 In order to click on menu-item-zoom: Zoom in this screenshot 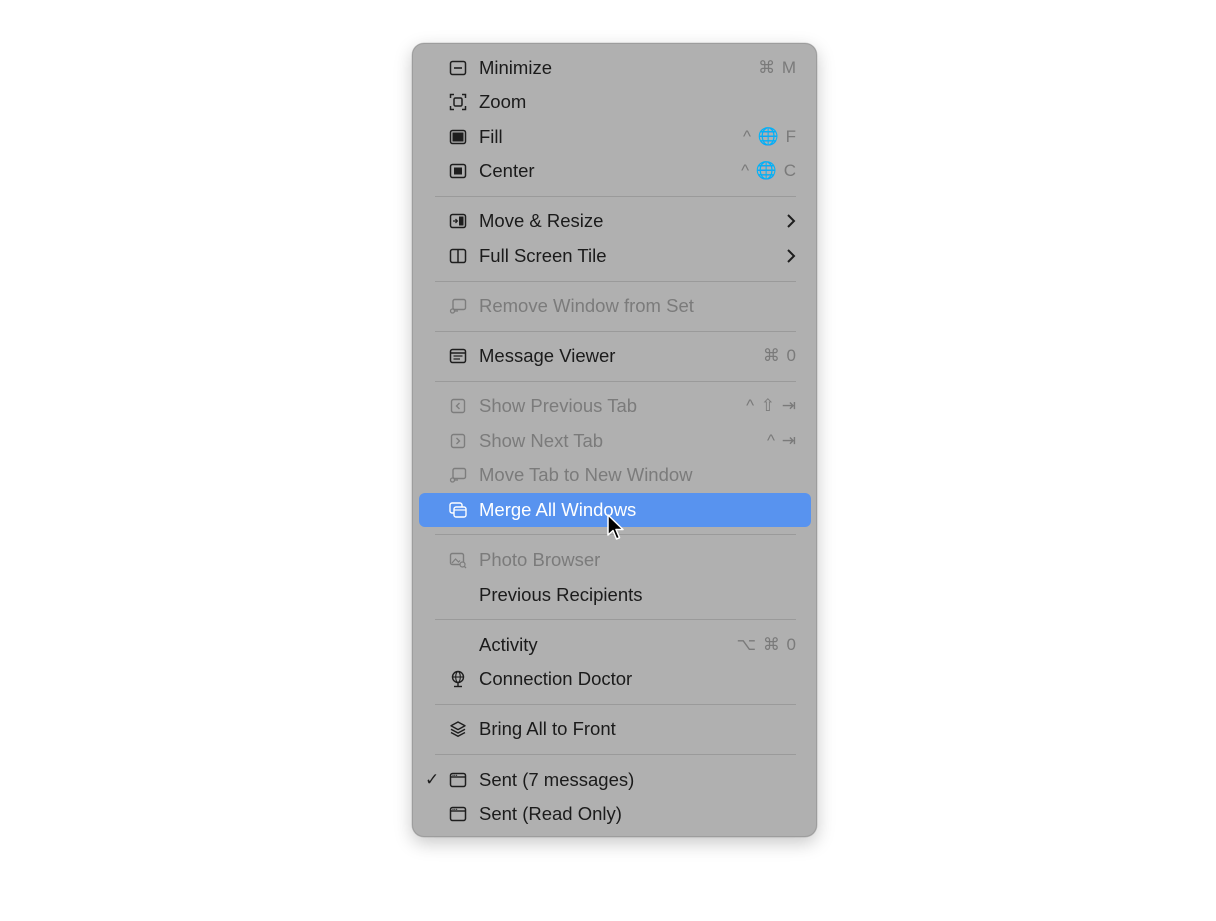, I will do `click(615, 102)`.